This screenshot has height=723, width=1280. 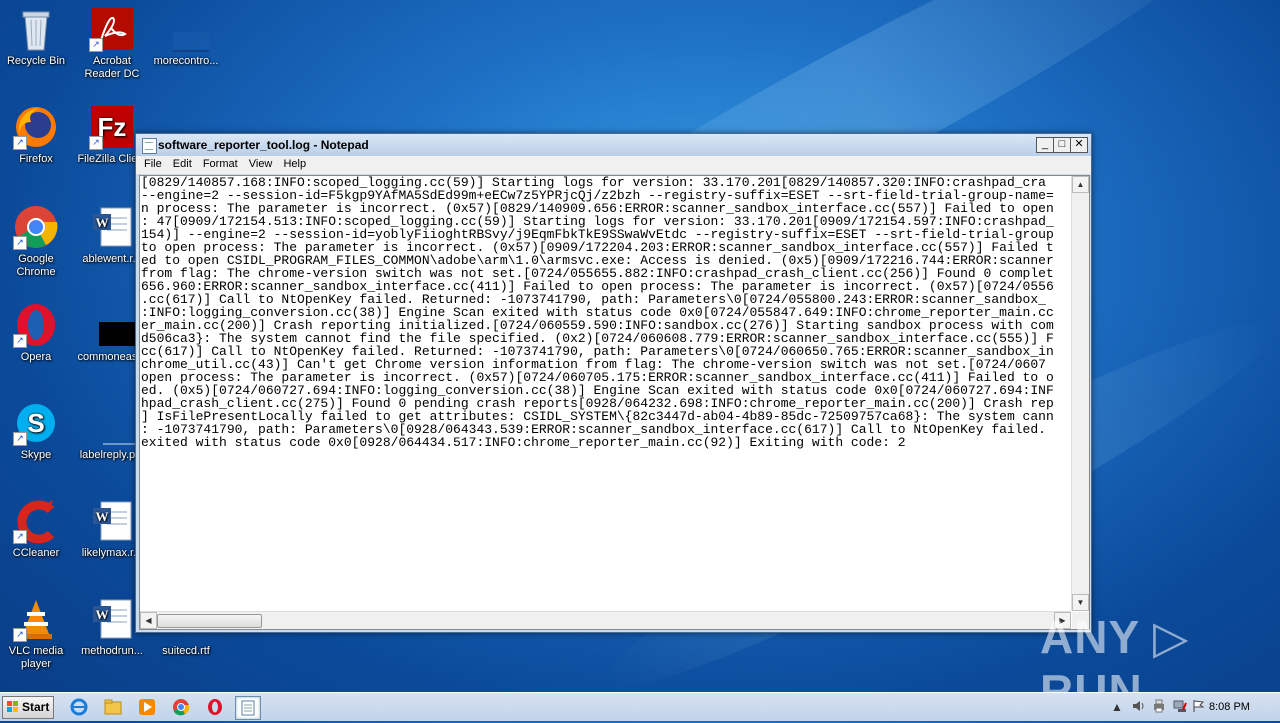 I want to click on desktop-icon-opera: ↗ Opera, so click(x=36, y=333).